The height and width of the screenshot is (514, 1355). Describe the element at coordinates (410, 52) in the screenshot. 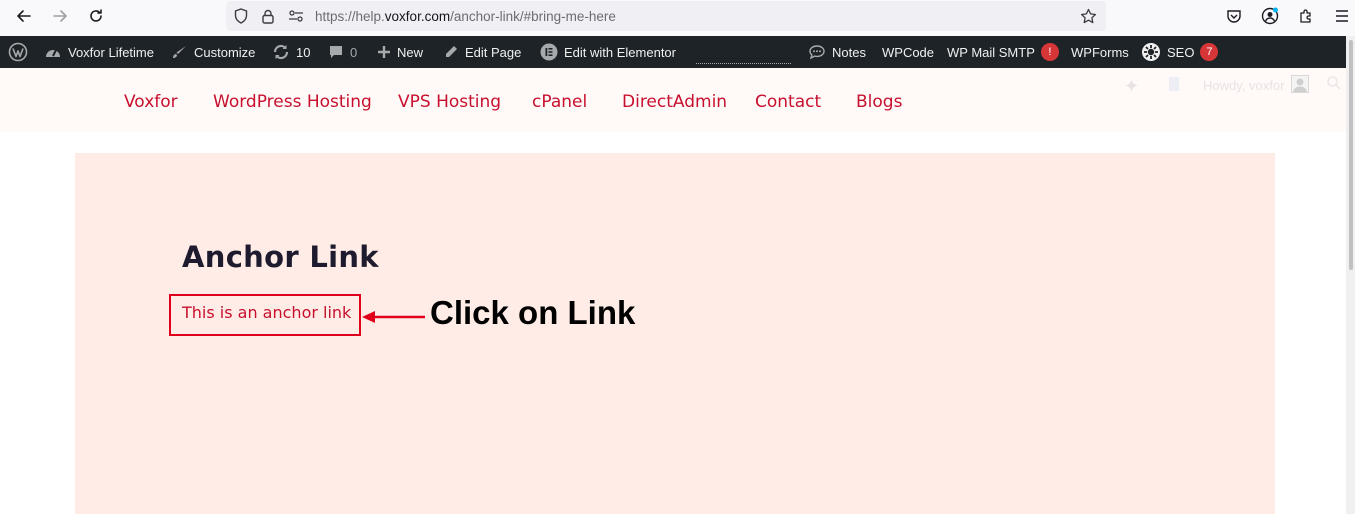

I see `new-label: New` at that location.